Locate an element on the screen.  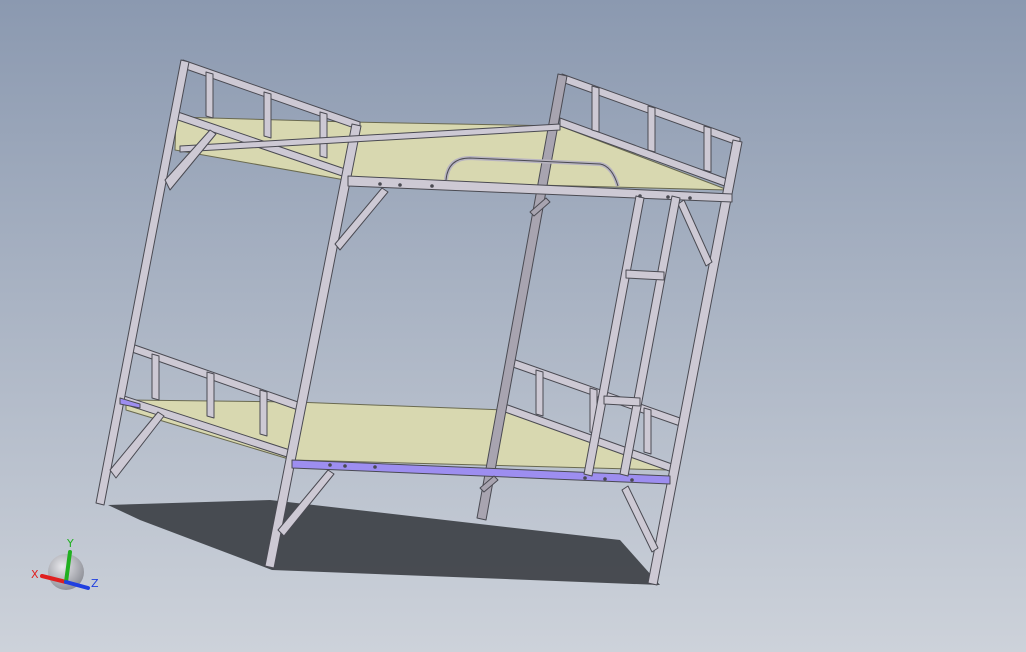
triad-y-label: Y is located at coordinates (70, 543).